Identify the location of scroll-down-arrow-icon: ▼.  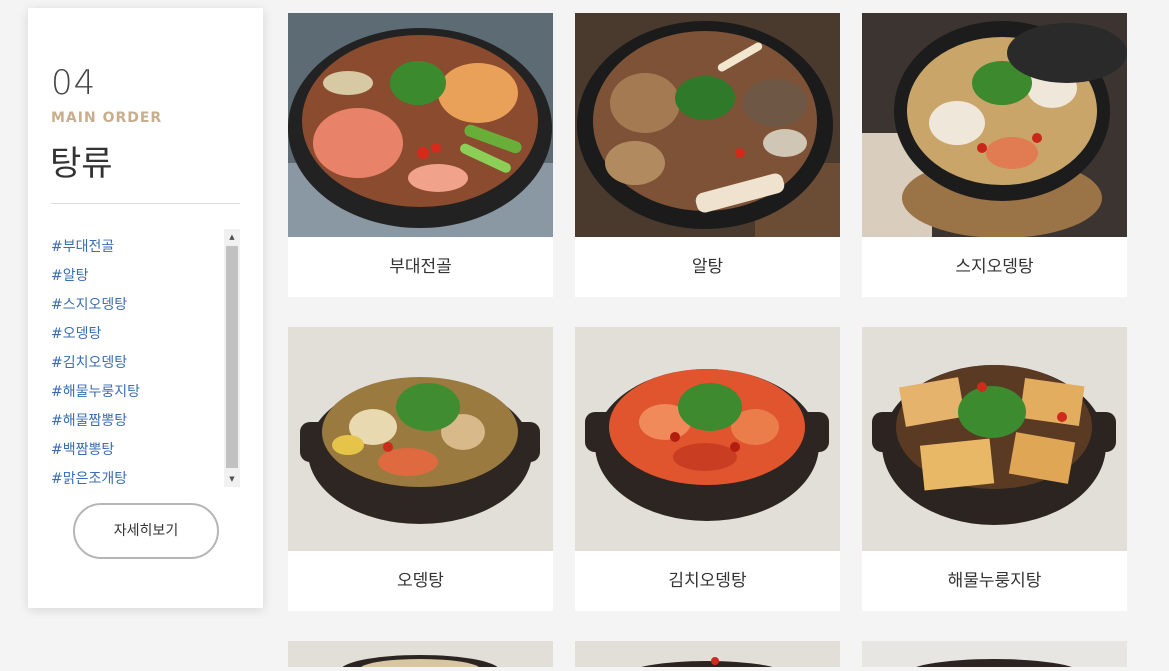
(232, 479).